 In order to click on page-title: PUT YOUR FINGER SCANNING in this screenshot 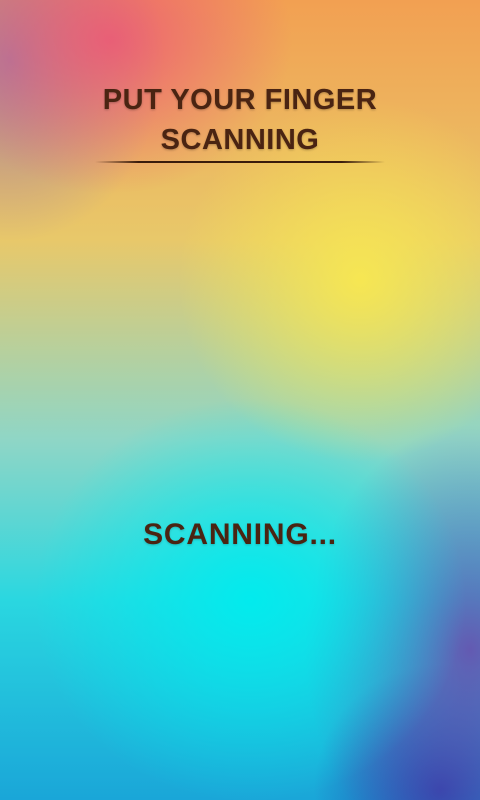, I will do `click(240, 120)`.